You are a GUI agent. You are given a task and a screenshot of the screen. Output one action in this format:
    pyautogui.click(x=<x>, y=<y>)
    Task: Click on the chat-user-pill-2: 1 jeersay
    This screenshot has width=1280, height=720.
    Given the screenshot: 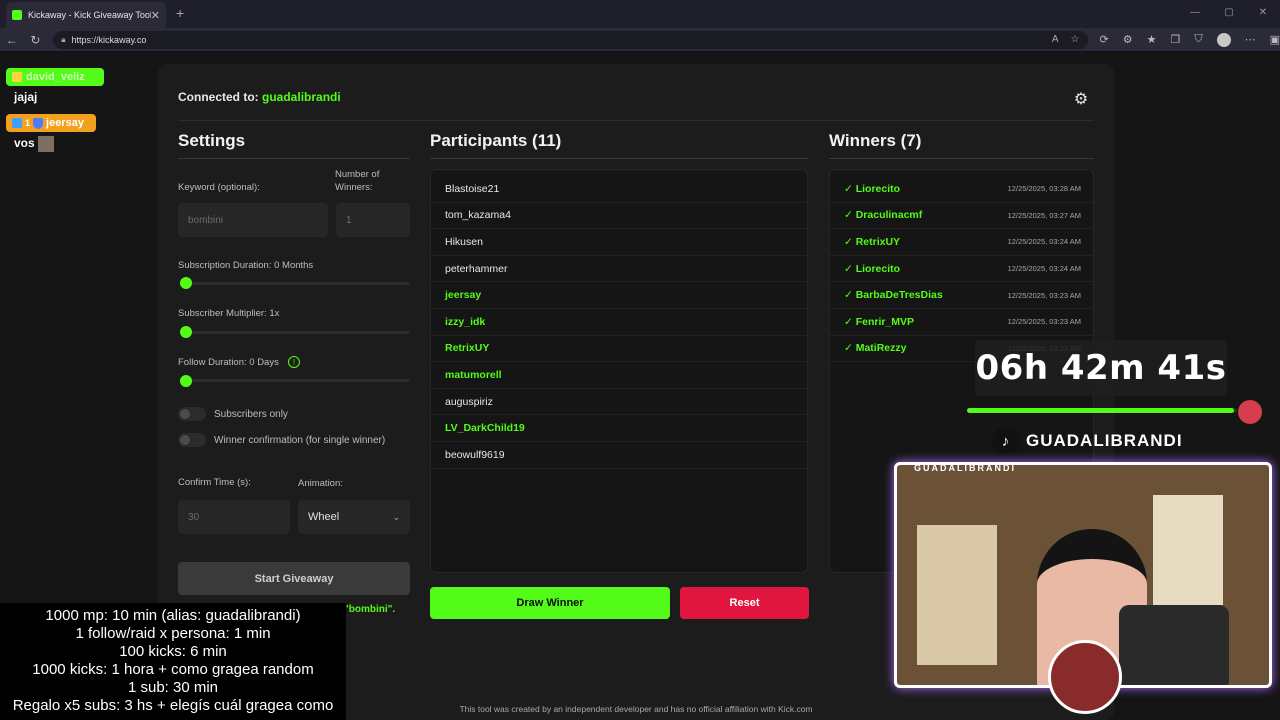 What is the action you would take?
    pyautogui.click(x=51, y=123)
    